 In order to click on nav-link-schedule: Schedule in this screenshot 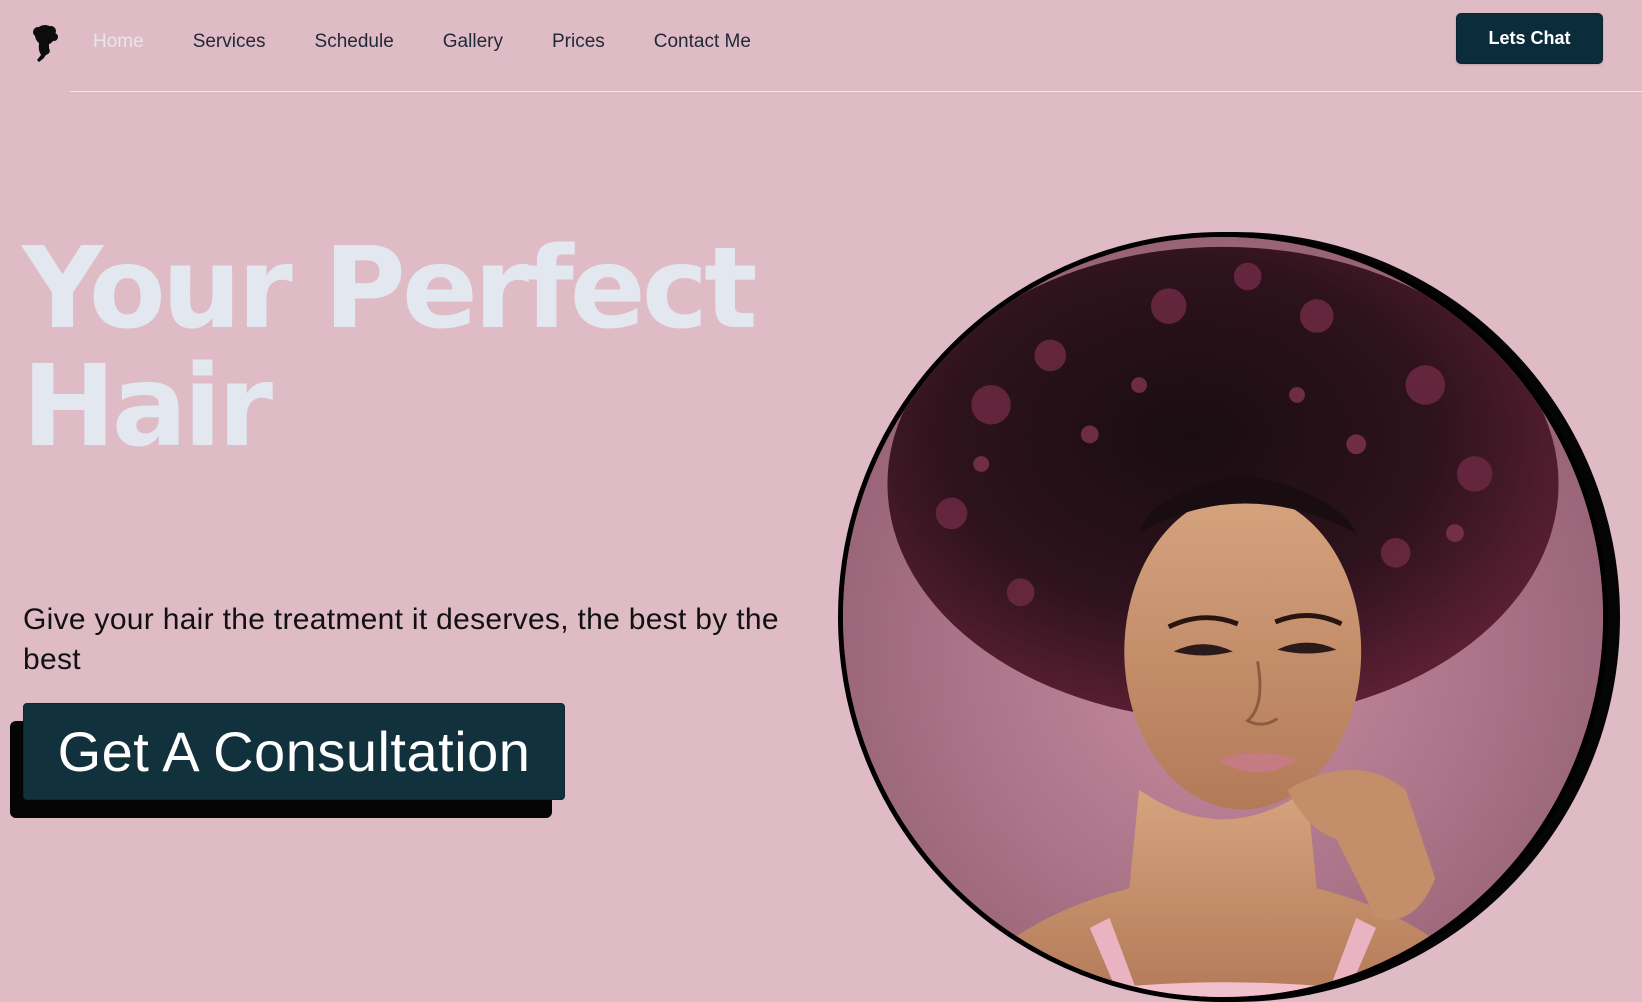, I will do `click(354, 42)`.